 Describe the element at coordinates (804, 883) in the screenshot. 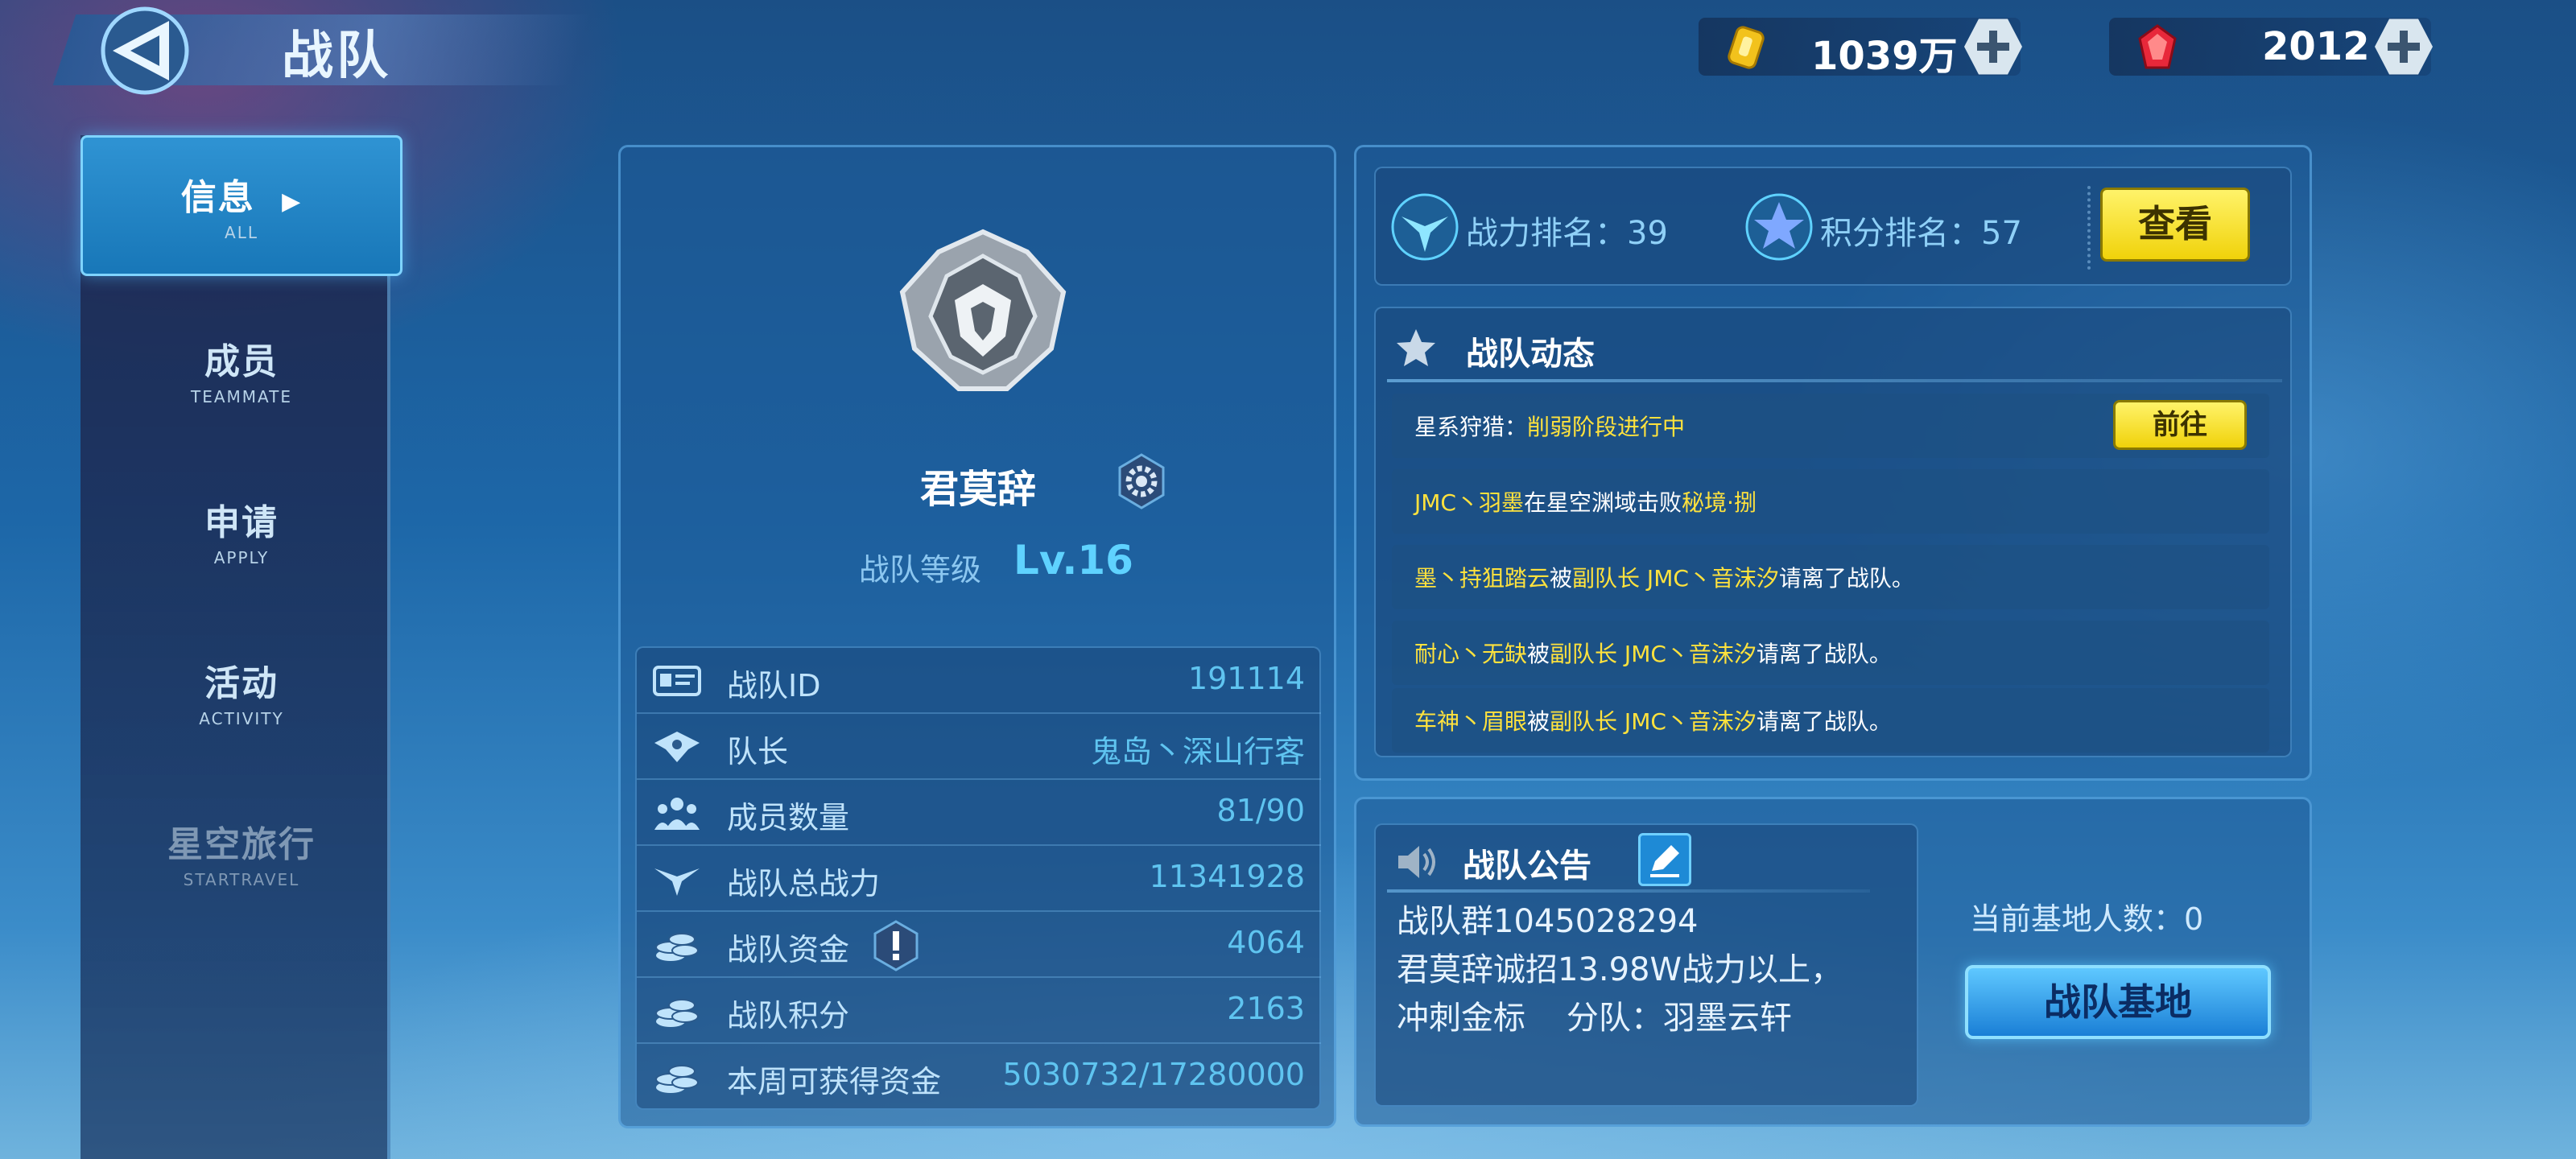

I see `stat-label: 战队总战力` at that location.